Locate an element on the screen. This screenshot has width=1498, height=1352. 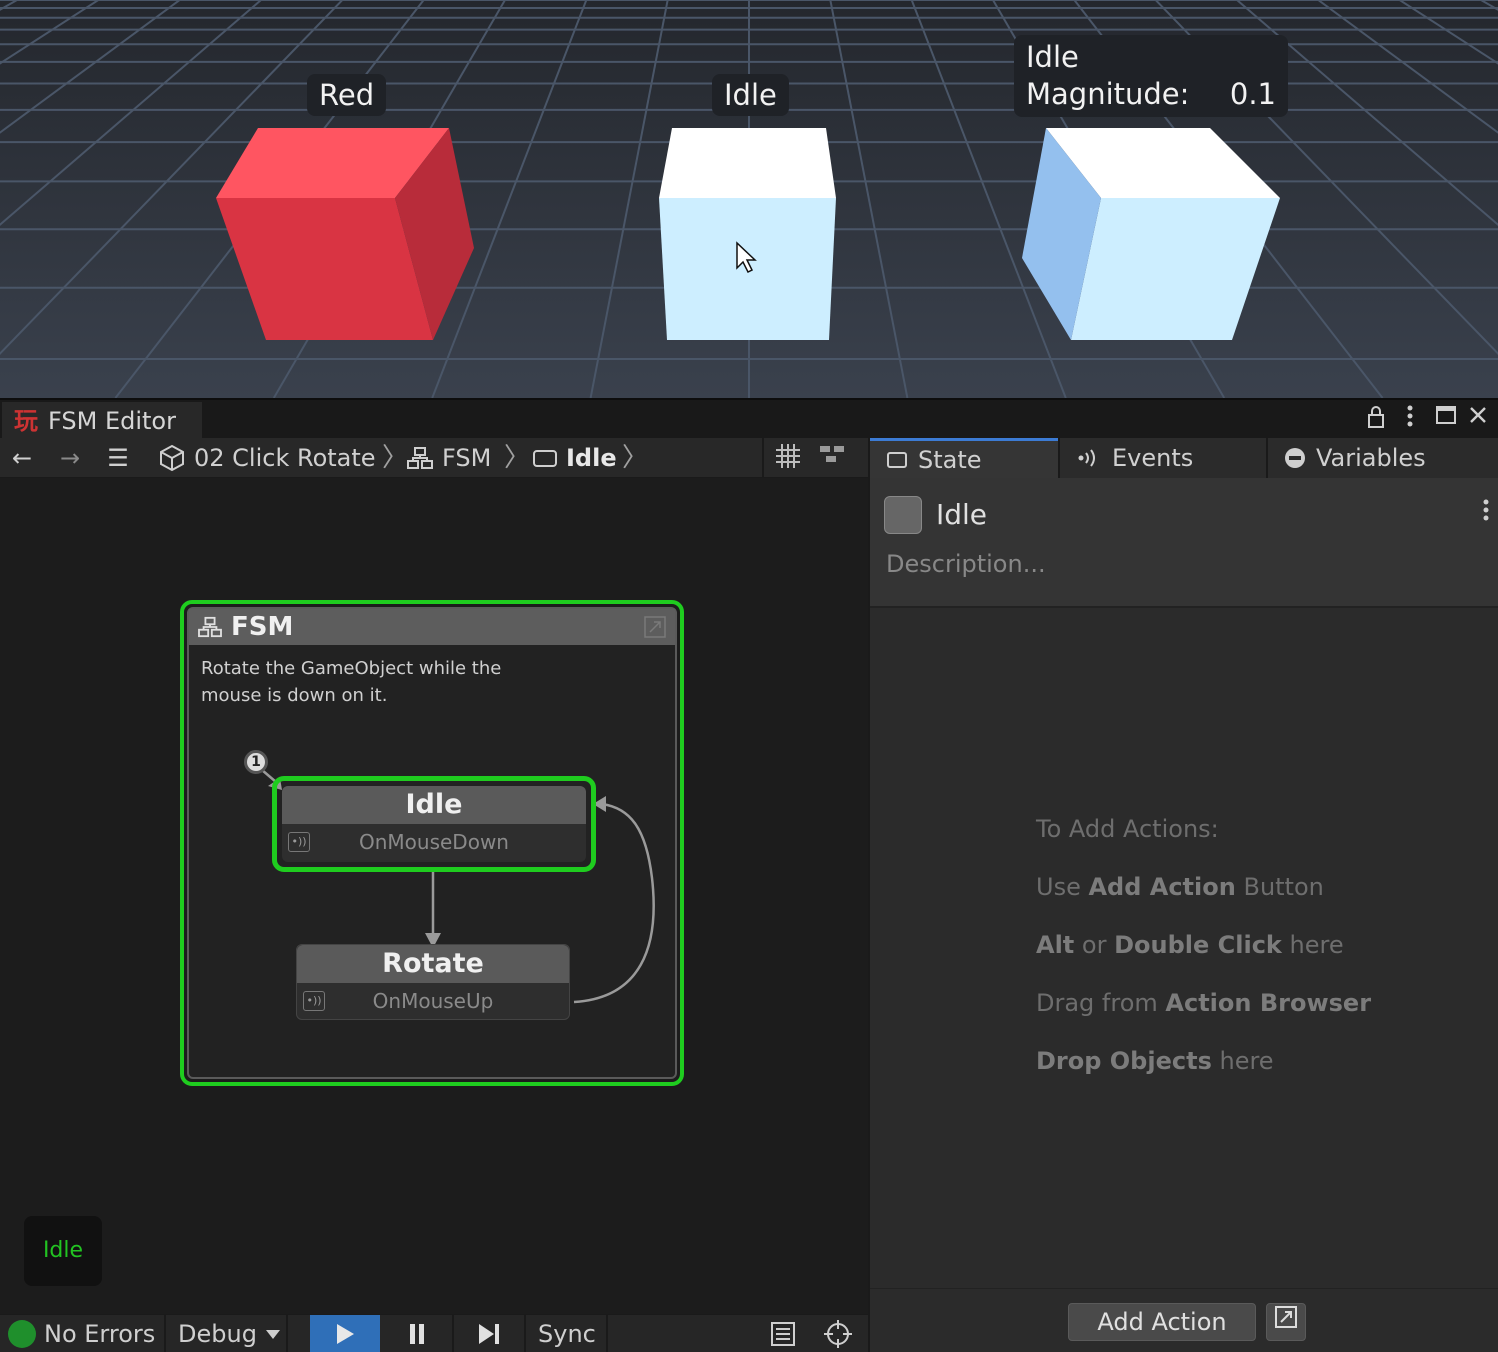
inspector-tabs: State Events Variables is located at coordinates (1184, 458).